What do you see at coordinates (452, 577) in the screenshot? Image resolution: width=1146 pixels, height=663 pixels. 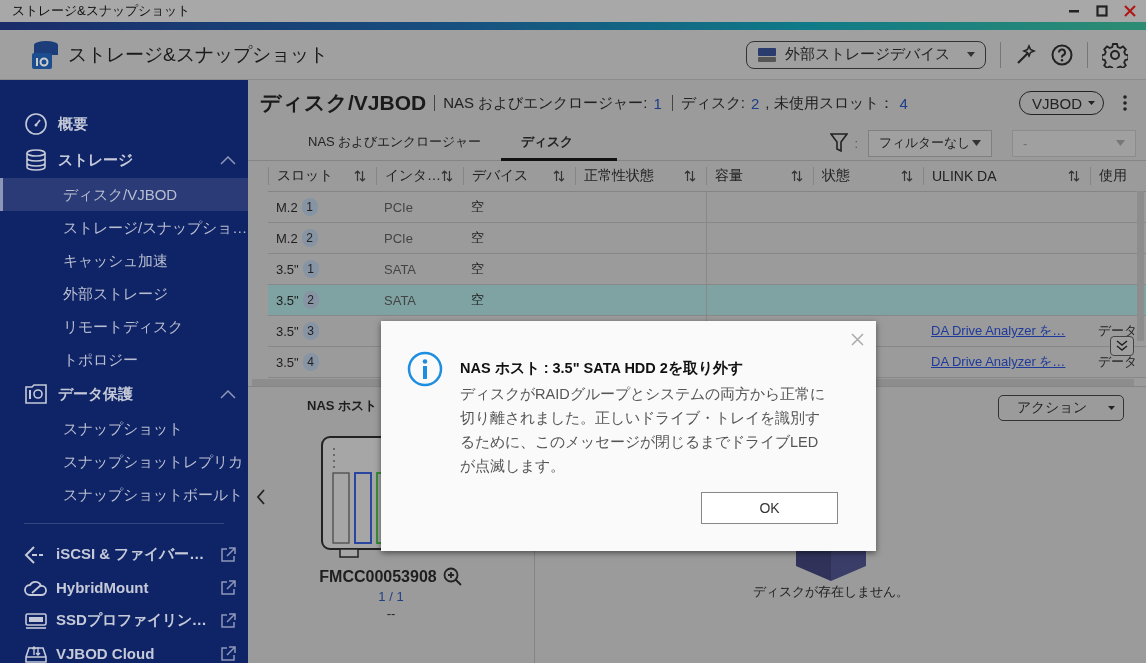 I see `zoom-in-icon` at bounding box center [452, 577].